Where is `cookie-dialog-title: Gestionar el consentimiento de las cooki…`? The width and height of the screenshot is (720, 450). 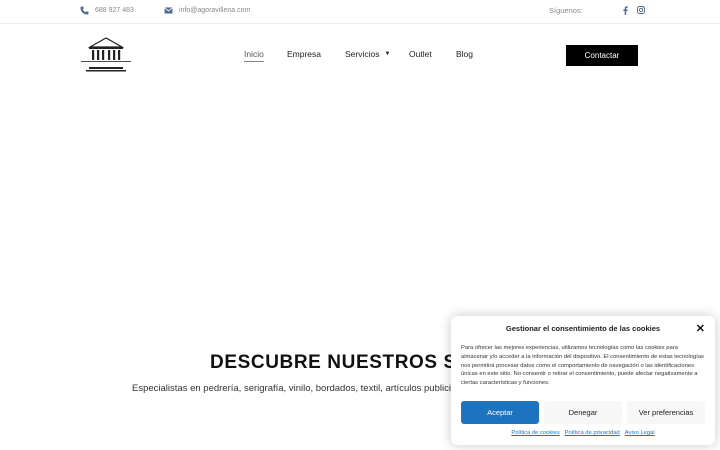 cookie-dialog-title: Gestionar el consentimiento de las cooki… is located at coordinates (583, 328).